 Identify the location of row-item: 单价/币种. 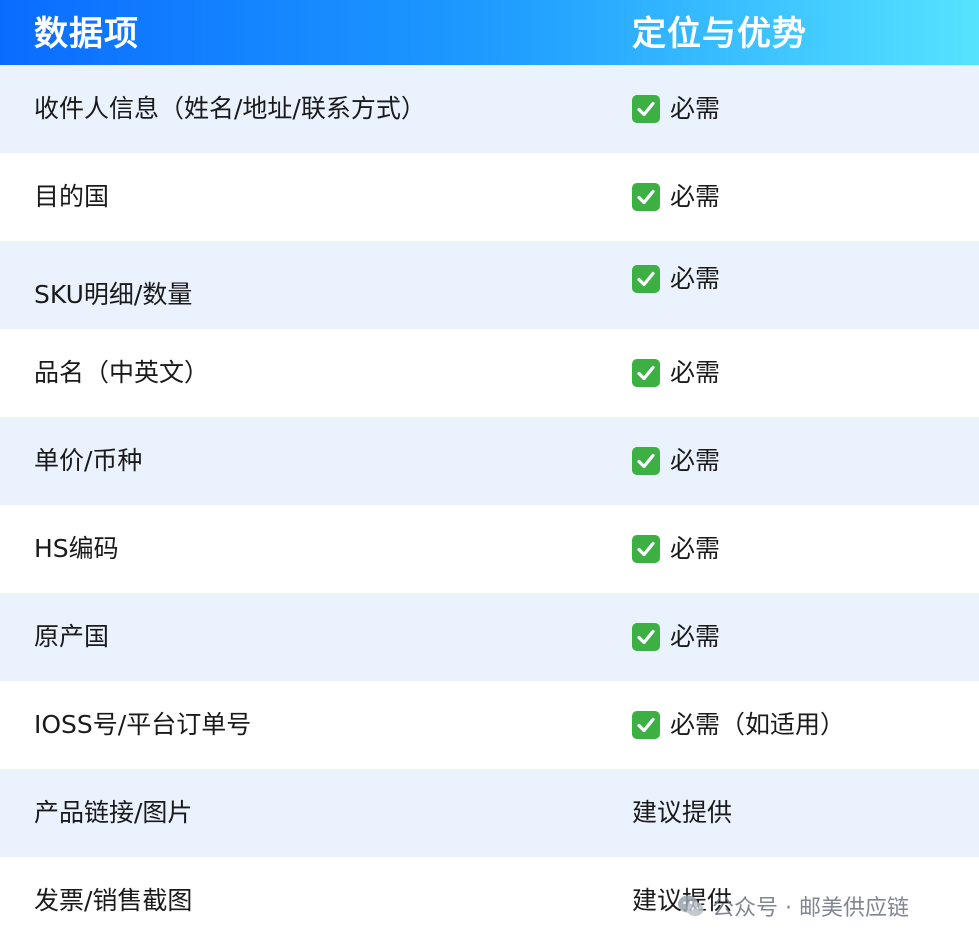
(88, 460).